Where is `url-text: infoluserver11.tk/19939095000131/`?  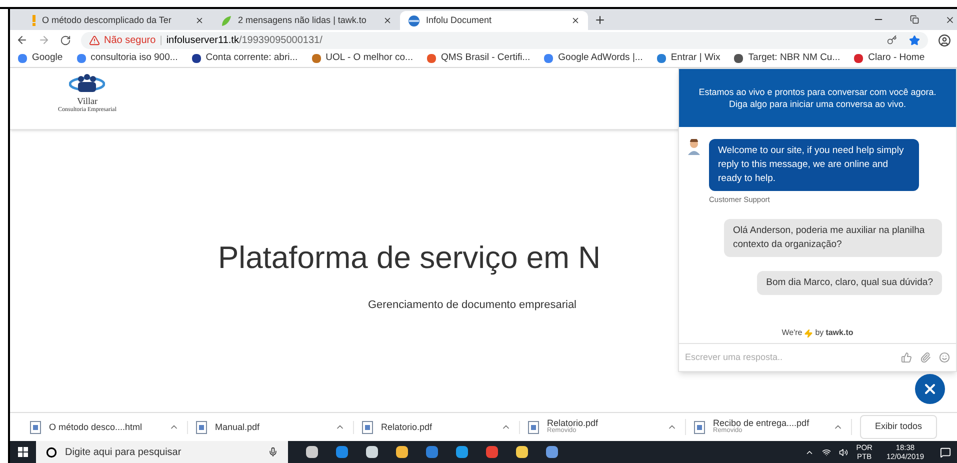 url-text: infoluserver11.tk/19939095000131/ is located at coordinates (244, 41).